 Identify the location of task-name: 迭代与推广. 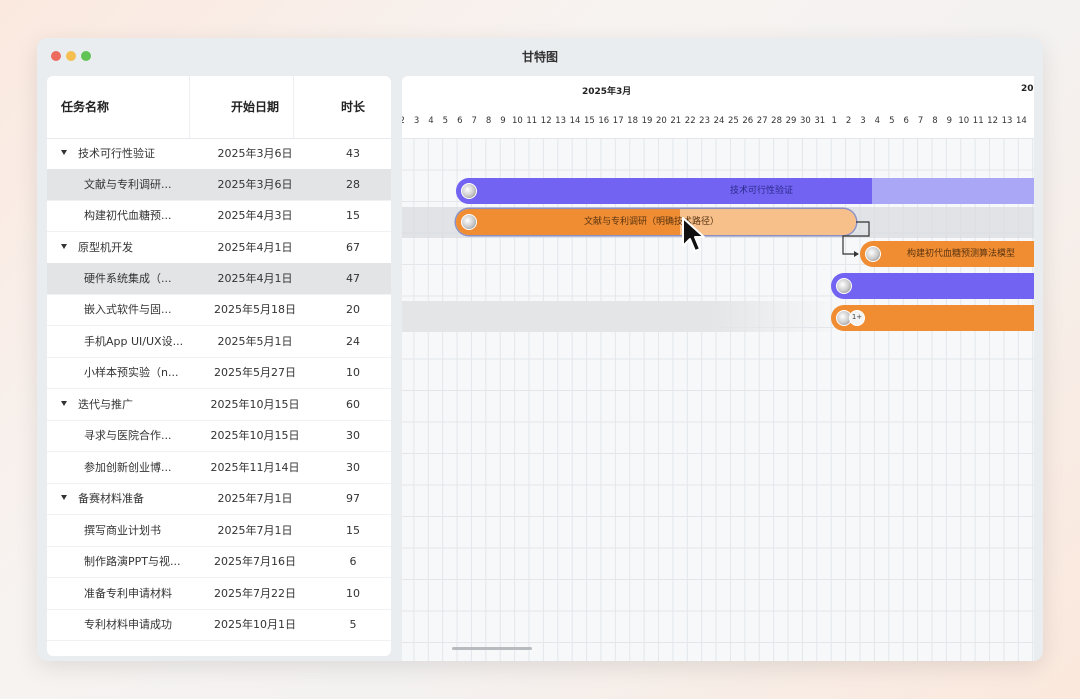
(105, 404).